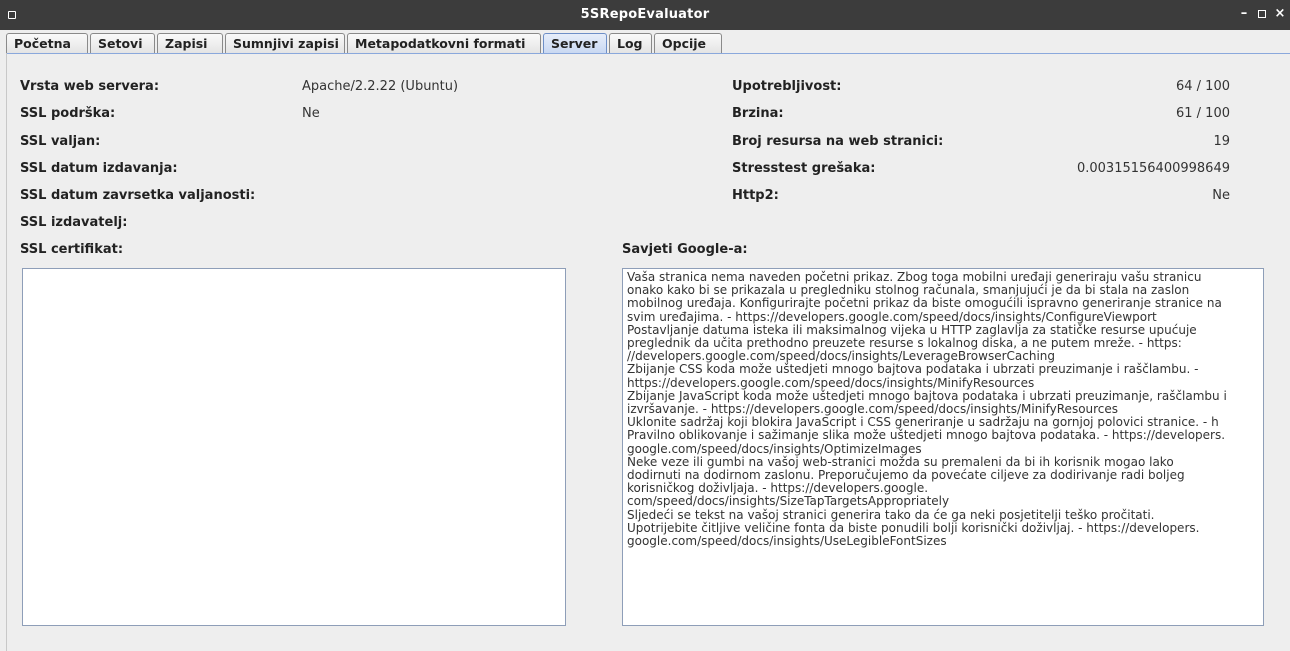 This screenshot has height=651, width=1290. I want to click on speed-label: Brzina:, so click(758, 113).